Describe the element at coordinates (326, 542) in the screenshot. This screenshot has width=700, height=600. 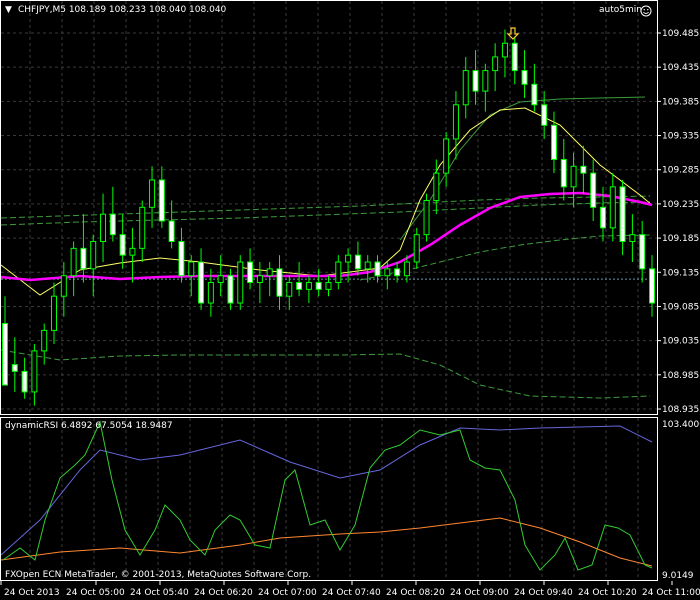
I see `rsi-lower-line` at that location.